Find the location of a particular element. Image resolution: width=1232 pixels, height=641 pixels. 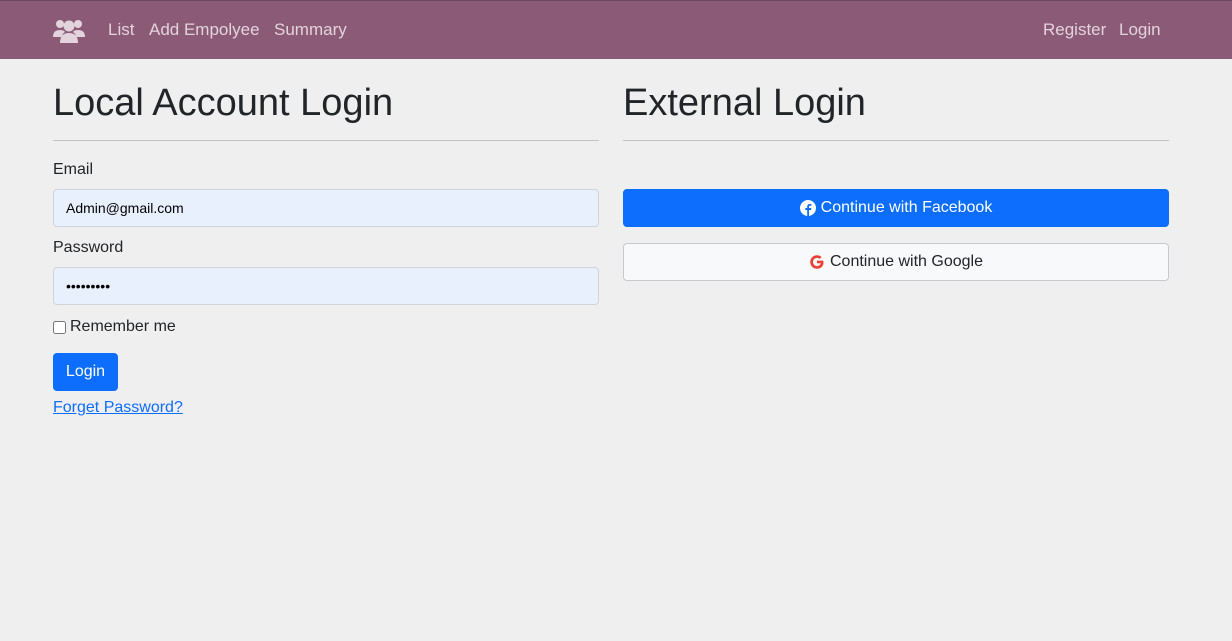

facebook-button-label: Continue with Facebook is located at coordinates (906, 207).